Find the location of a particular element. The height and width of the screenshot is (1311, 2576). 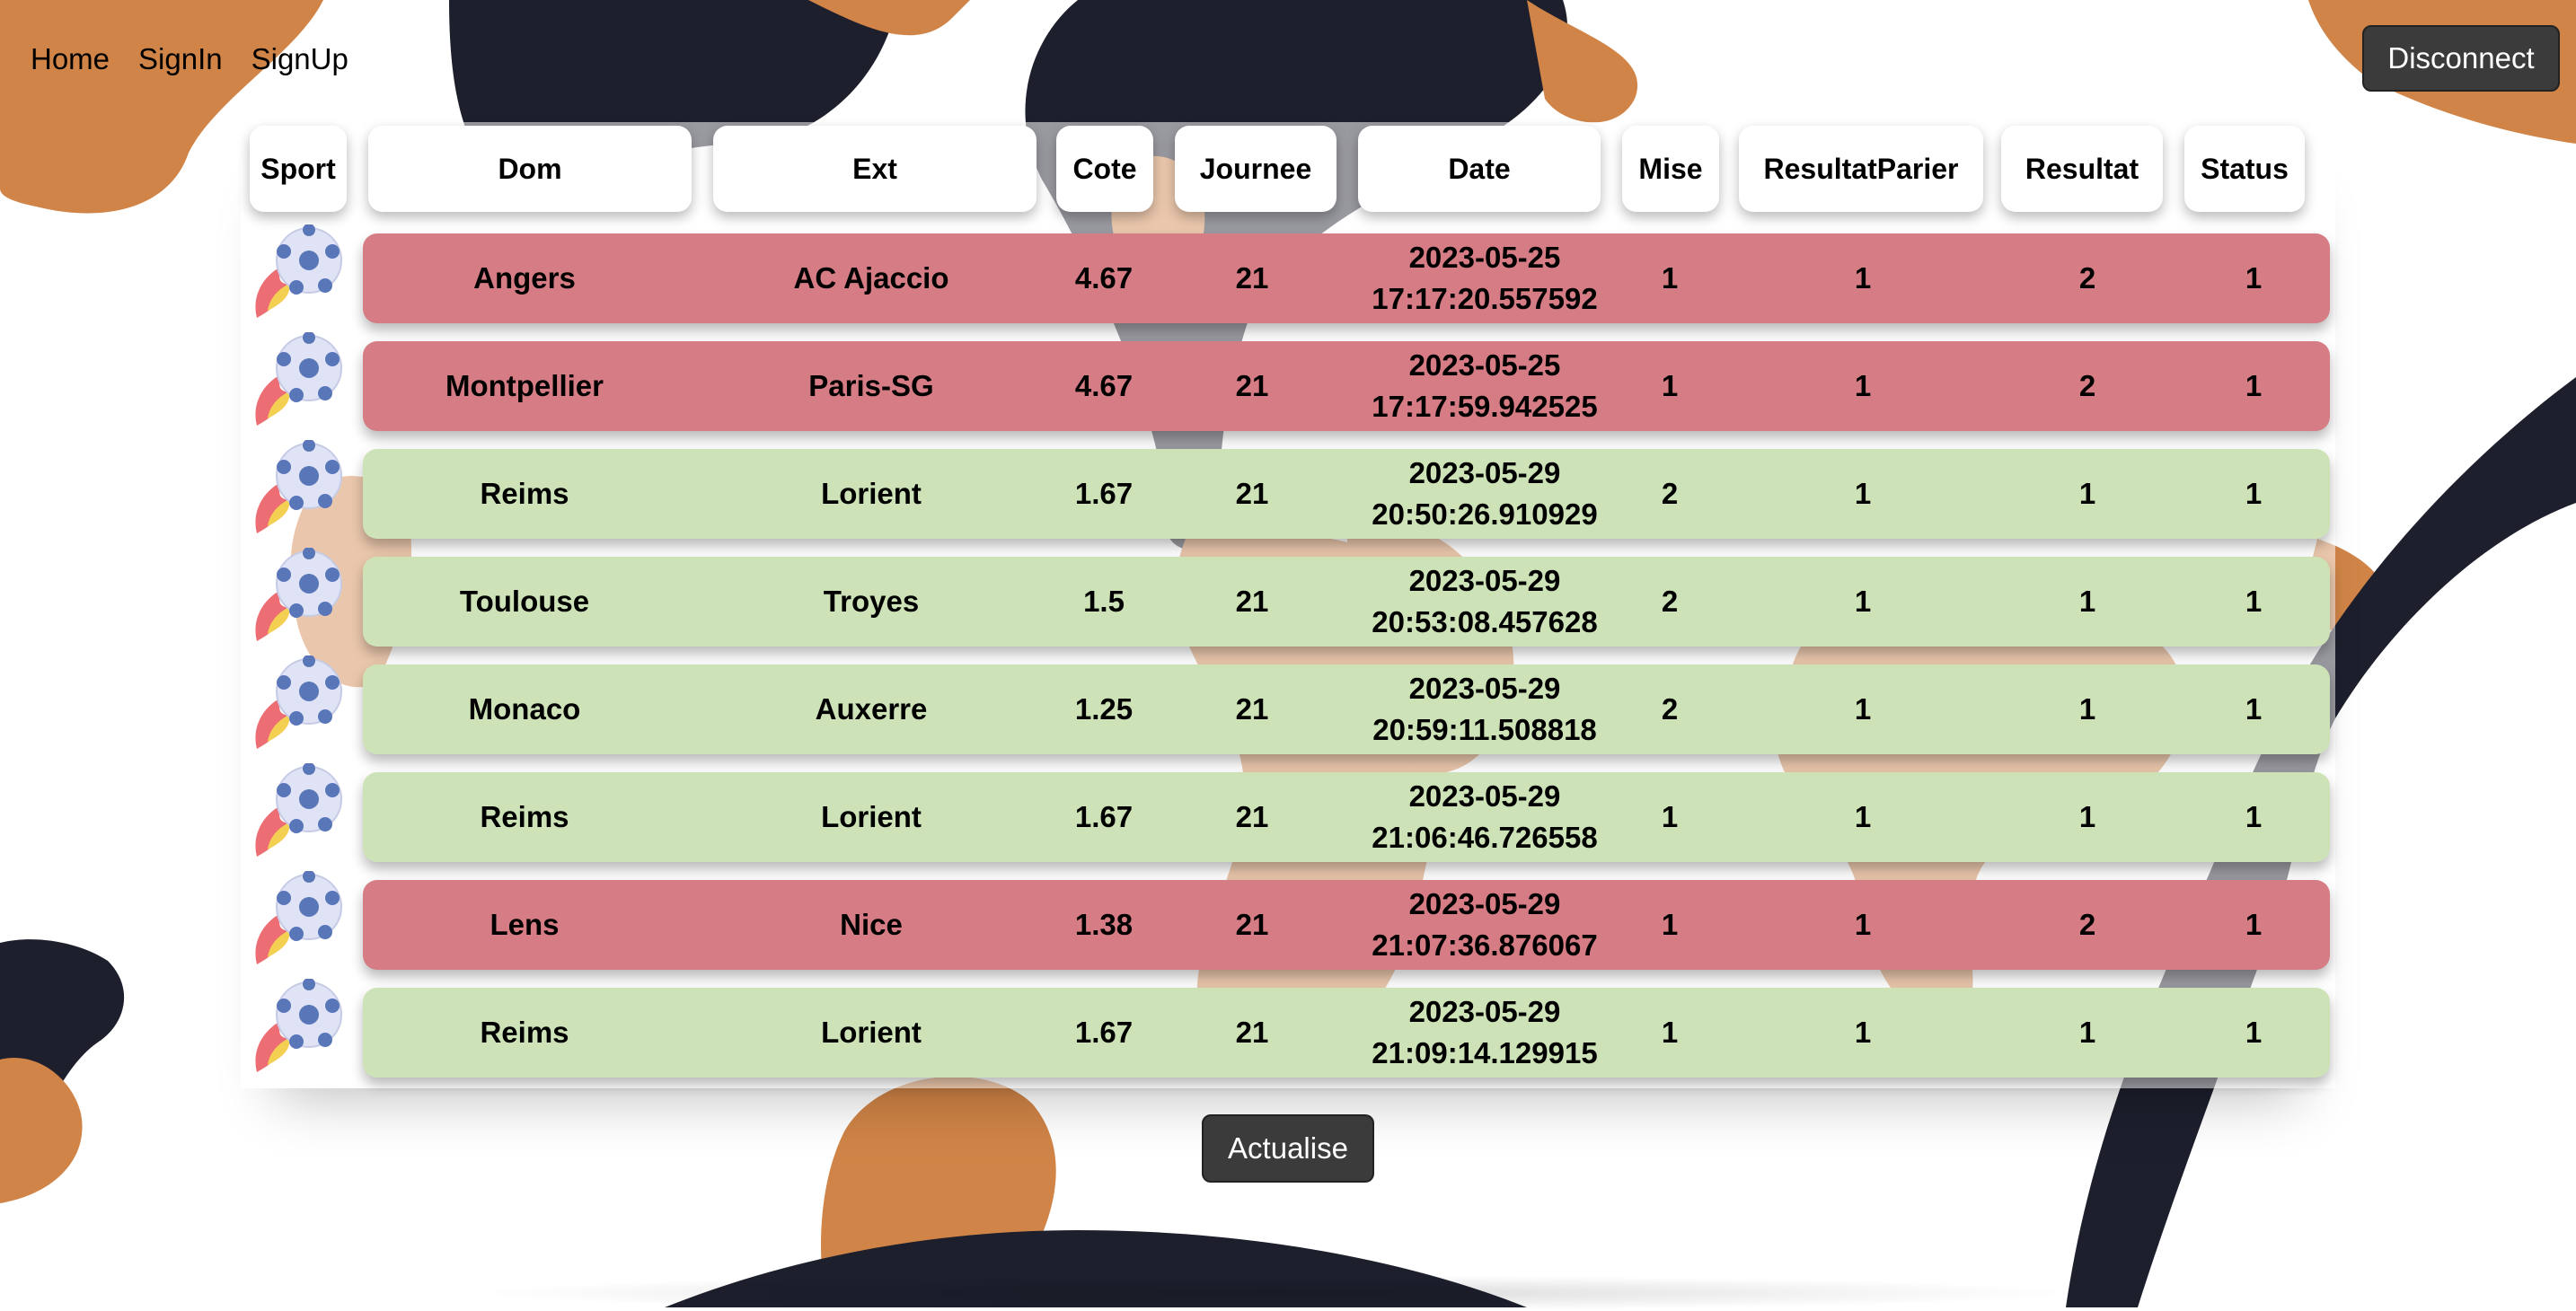

cell-dom: Monaco is located at coordinates (524, 709).